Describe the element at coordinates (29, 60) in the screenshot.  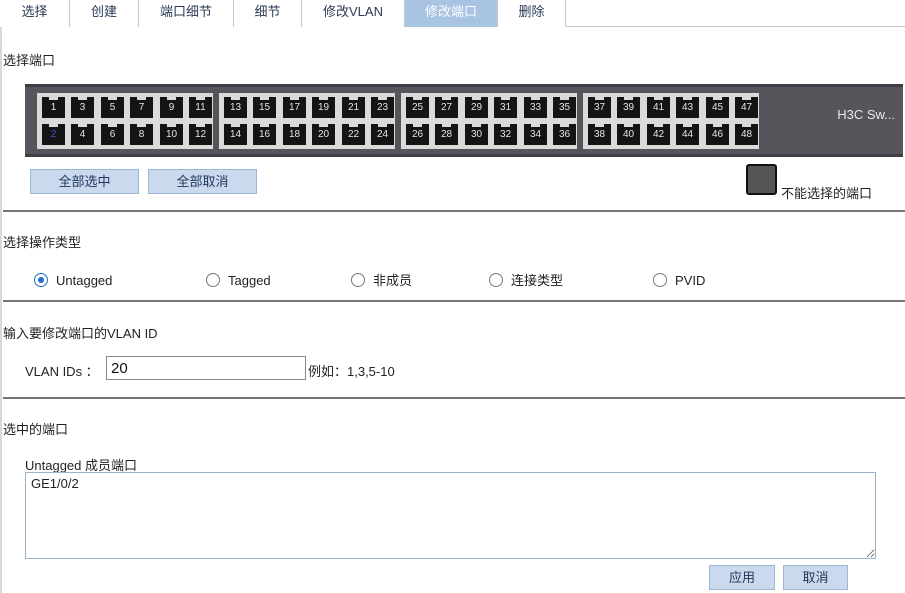
I see `select-ports-title: 选择端口` at that location.